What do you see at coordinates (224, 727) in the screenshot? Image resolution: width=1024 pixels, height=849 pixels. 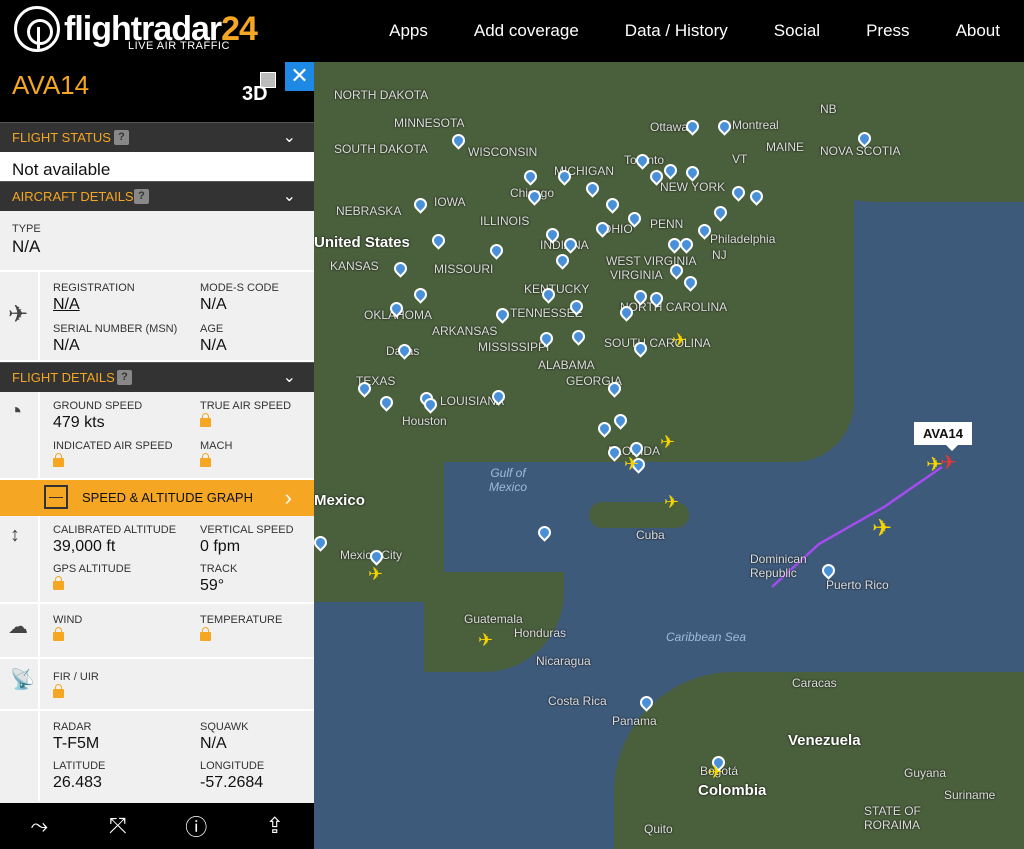 I see `squawk-label: SQUAWK` at bounding box center [224, 727].